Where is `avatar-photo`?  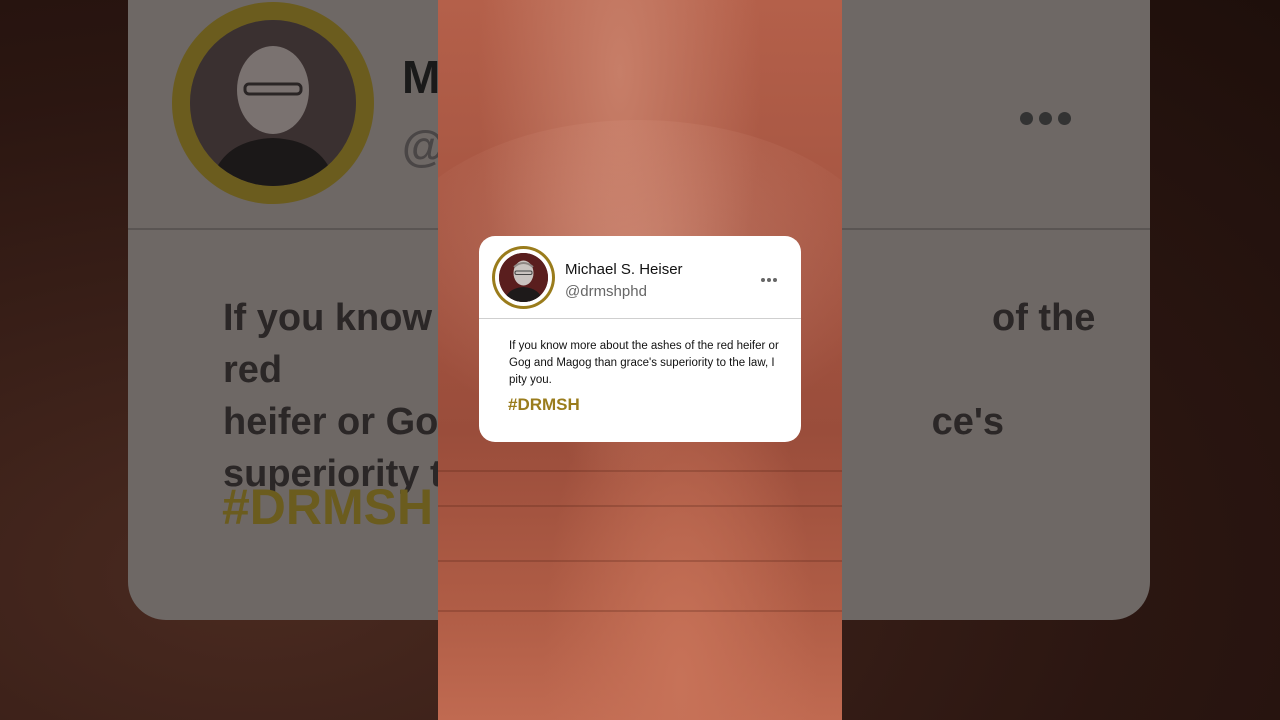 avatar-photo is located at coordinates (523, 277).